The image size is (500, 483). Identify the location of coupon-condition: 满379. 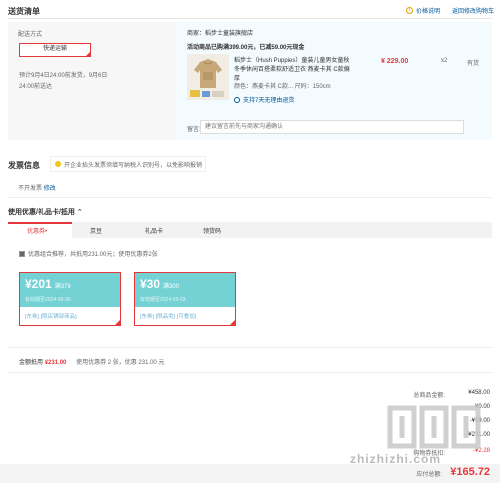
(62, 287).